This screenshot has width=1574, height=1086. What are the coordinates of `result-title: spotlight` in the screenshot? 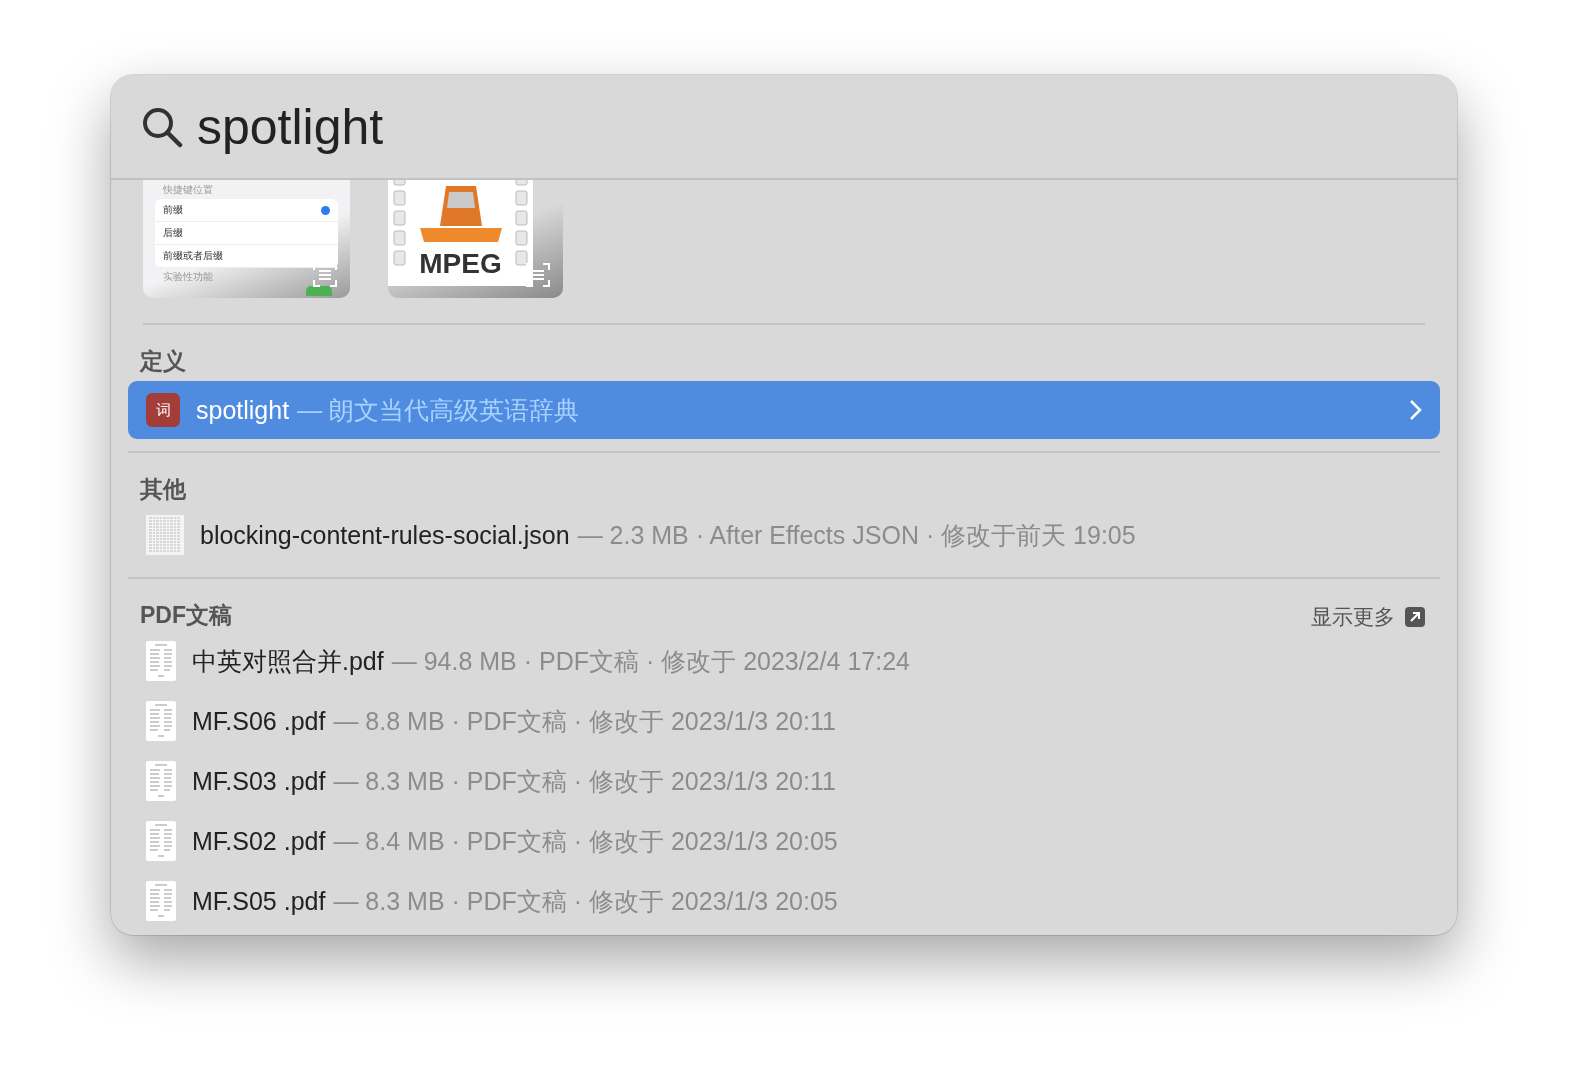 It's located at (243, 410).